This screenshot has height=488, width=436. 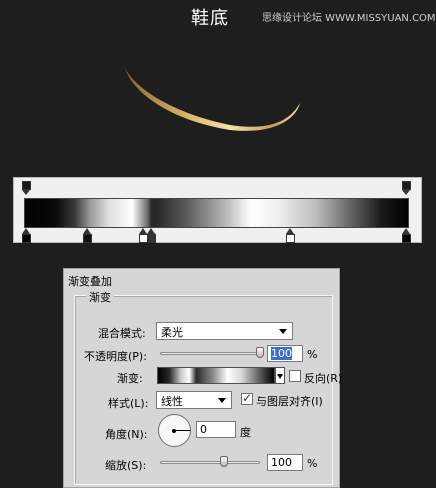 What do you see at coordinates (126, 434) in the screenshot?
I see `angle-label: 角度(N):` at bounding box center [126, 434].